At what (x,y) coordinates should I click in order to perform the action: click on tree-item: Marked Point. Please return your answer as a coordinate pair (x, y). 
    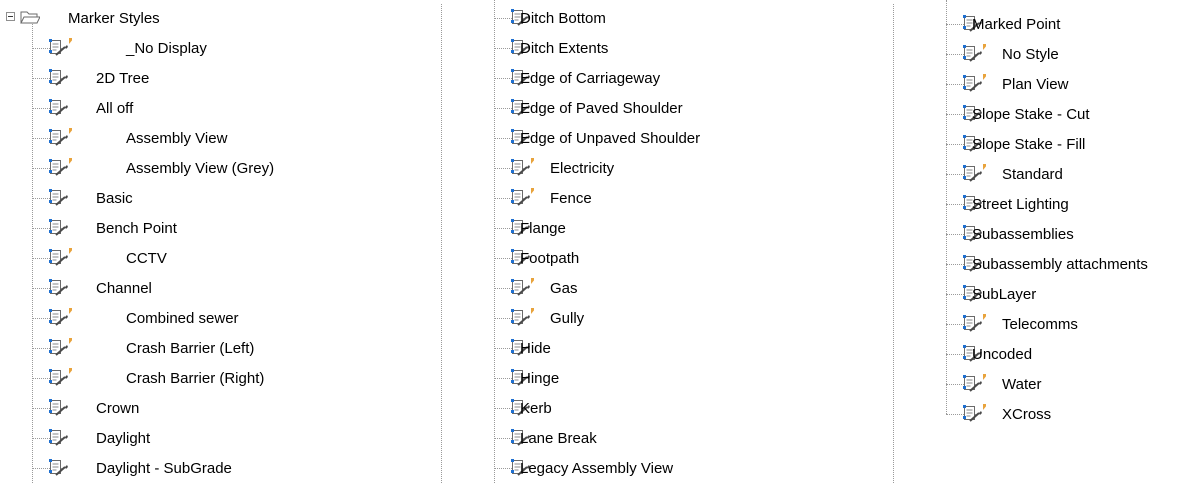
    Looking at the image, I should click on (1059, 25).